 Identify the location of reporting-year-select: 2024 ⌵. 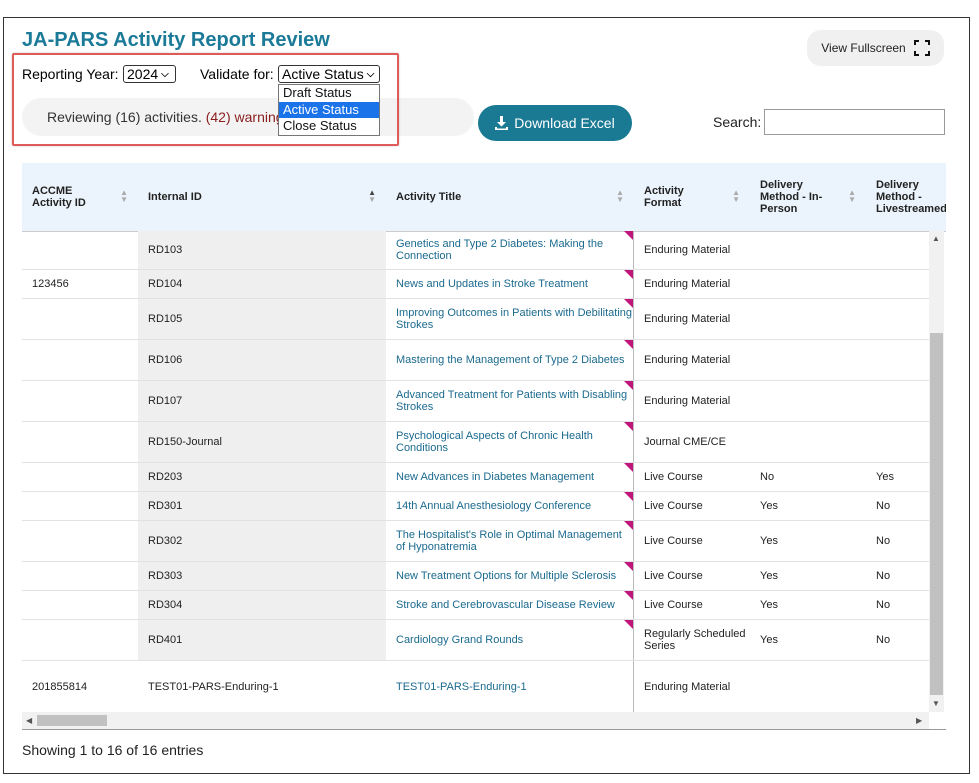
(149, 74).